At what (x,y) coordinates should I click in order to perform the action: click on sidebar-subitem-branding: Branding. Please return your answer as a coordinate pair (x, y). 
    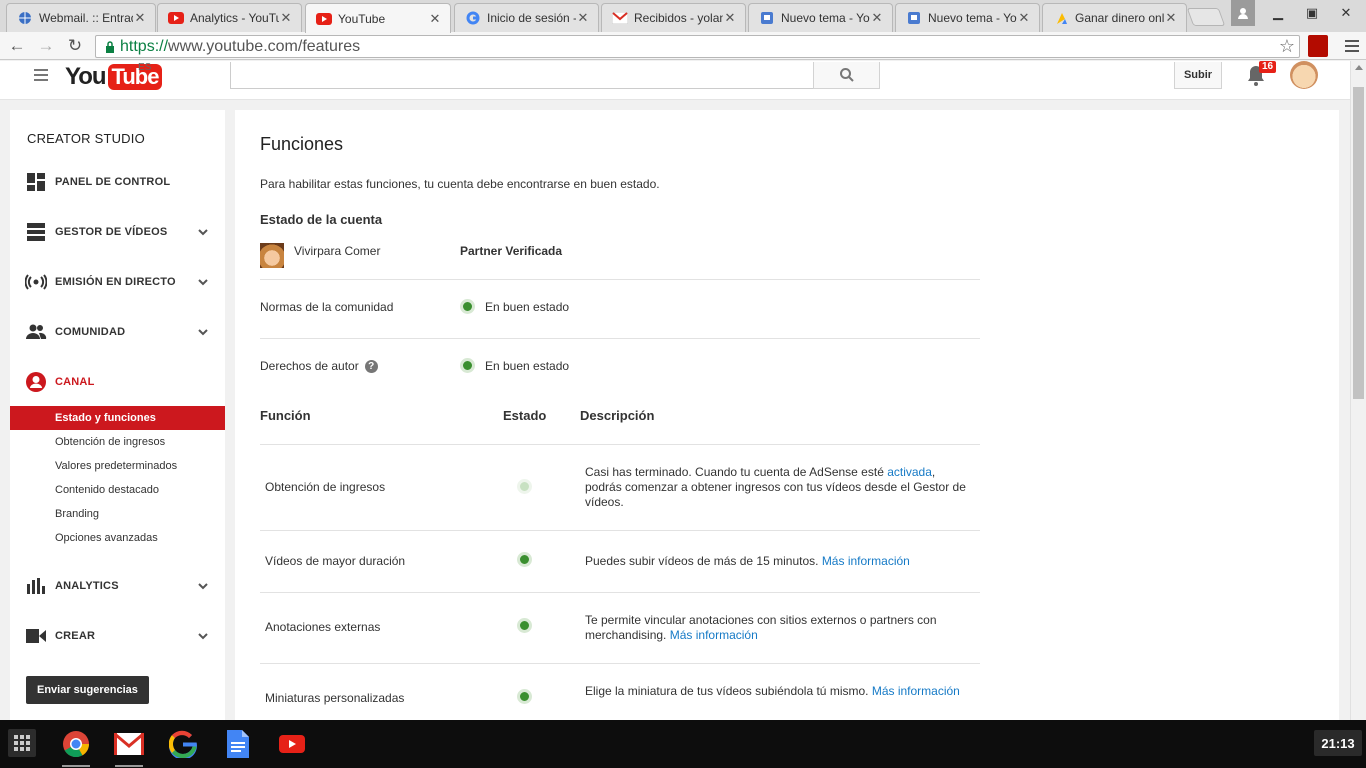
    Looking at the image, I should click on (117, 514).